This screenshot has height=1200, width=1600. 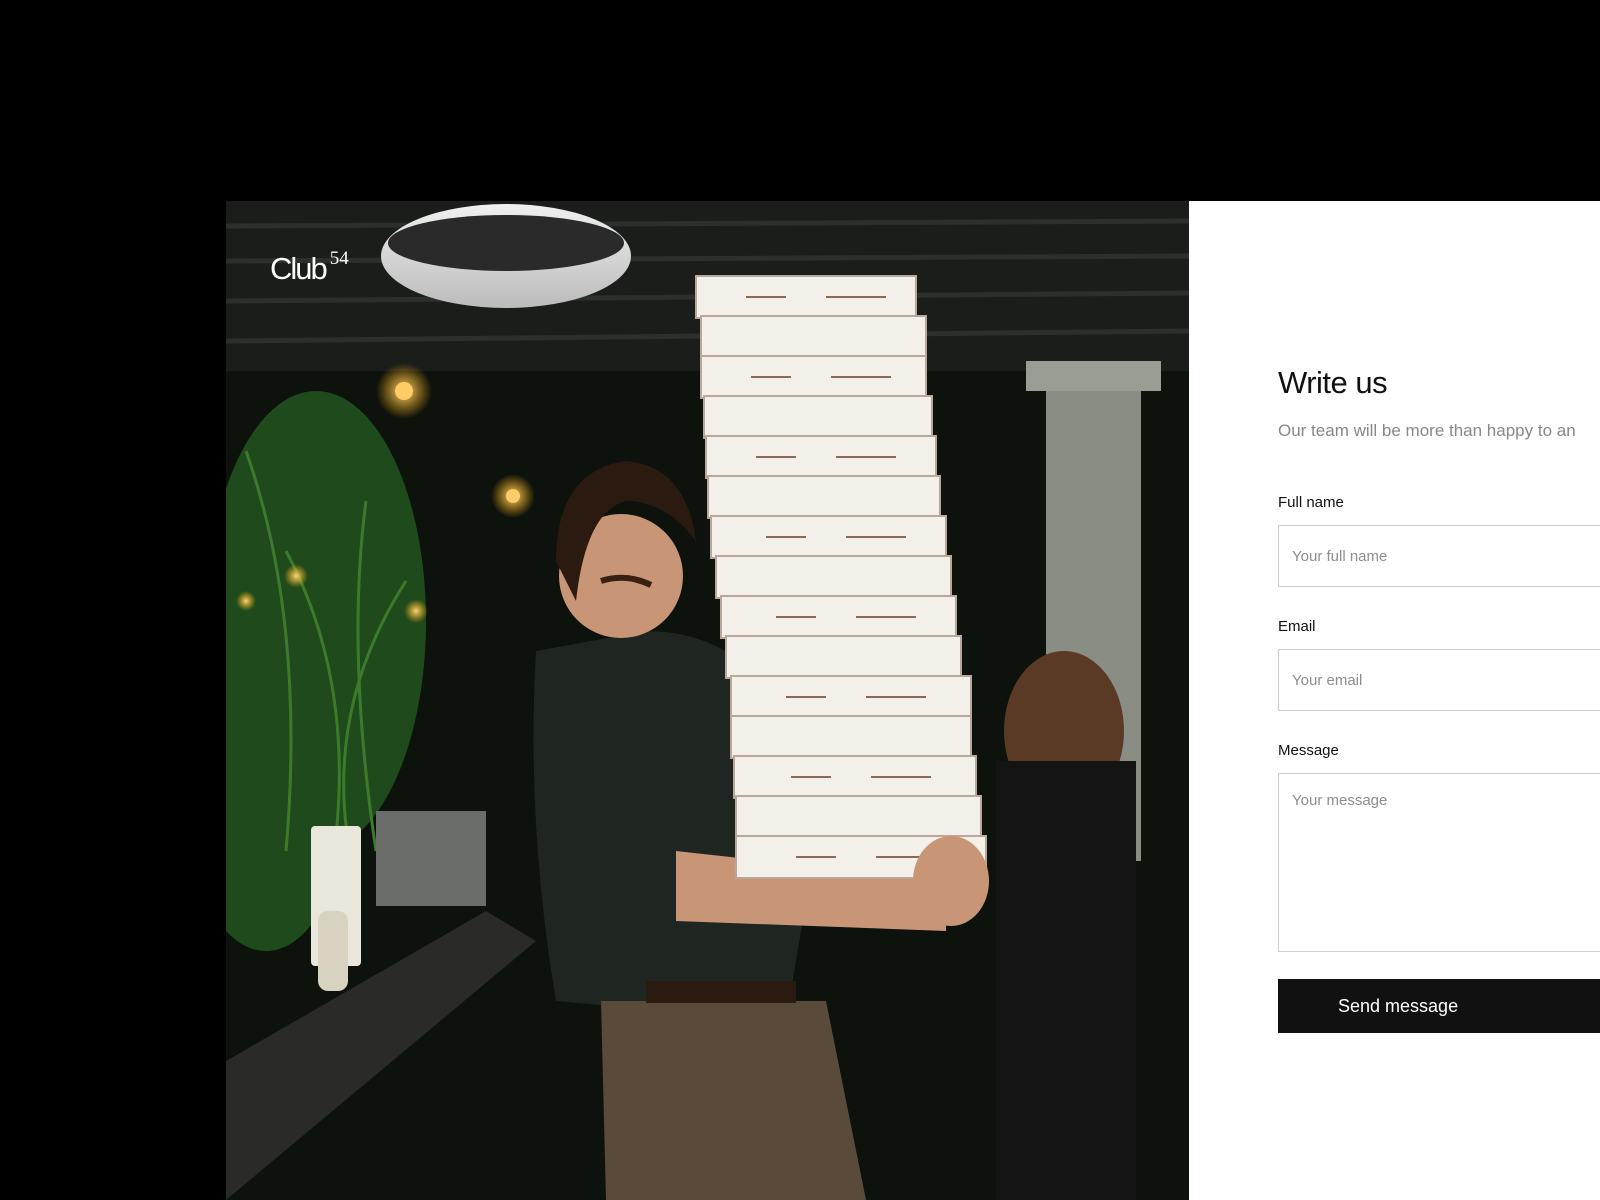 I want to click on message-textarea, so click(x=1439, y=862).